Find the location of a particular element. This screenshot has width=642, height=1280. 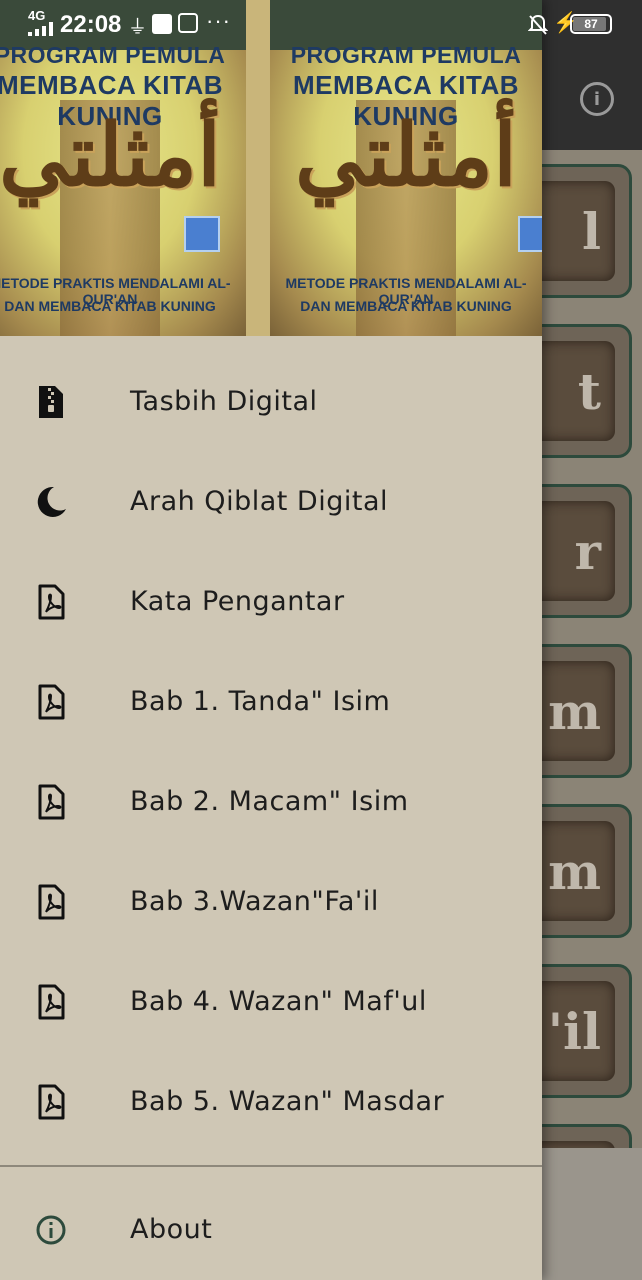

menu-item-label: Bab 4. Wazan" Maf'ul is located at coordinates (278, 1001).